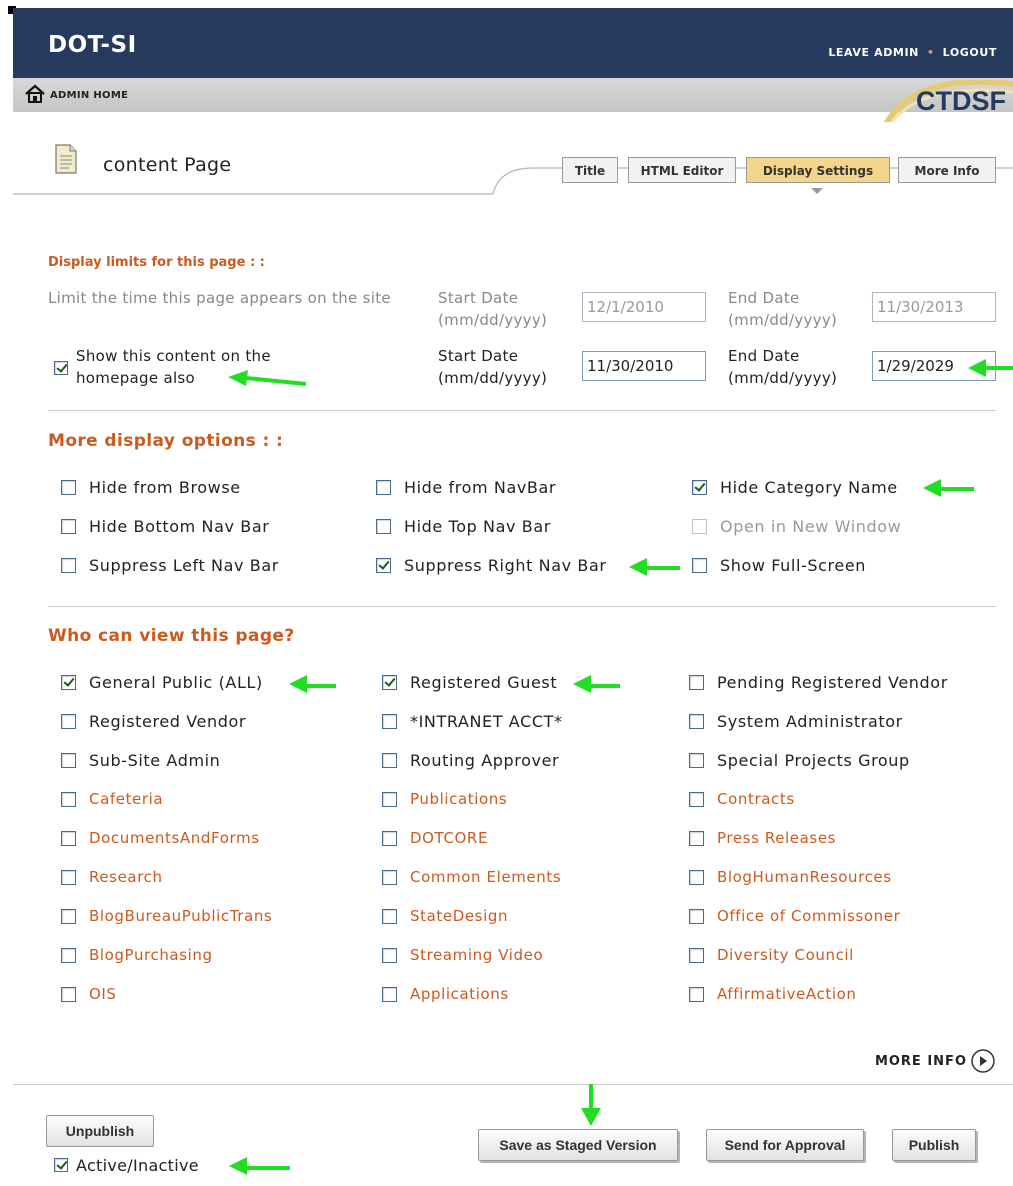 This screenshot has width=1013, height=1186. What do you see at coordinates (466, 487) in the screenshot?
I see `option-hide-from-navbar: Hide from NavBar` at bounding box center [466, 487].